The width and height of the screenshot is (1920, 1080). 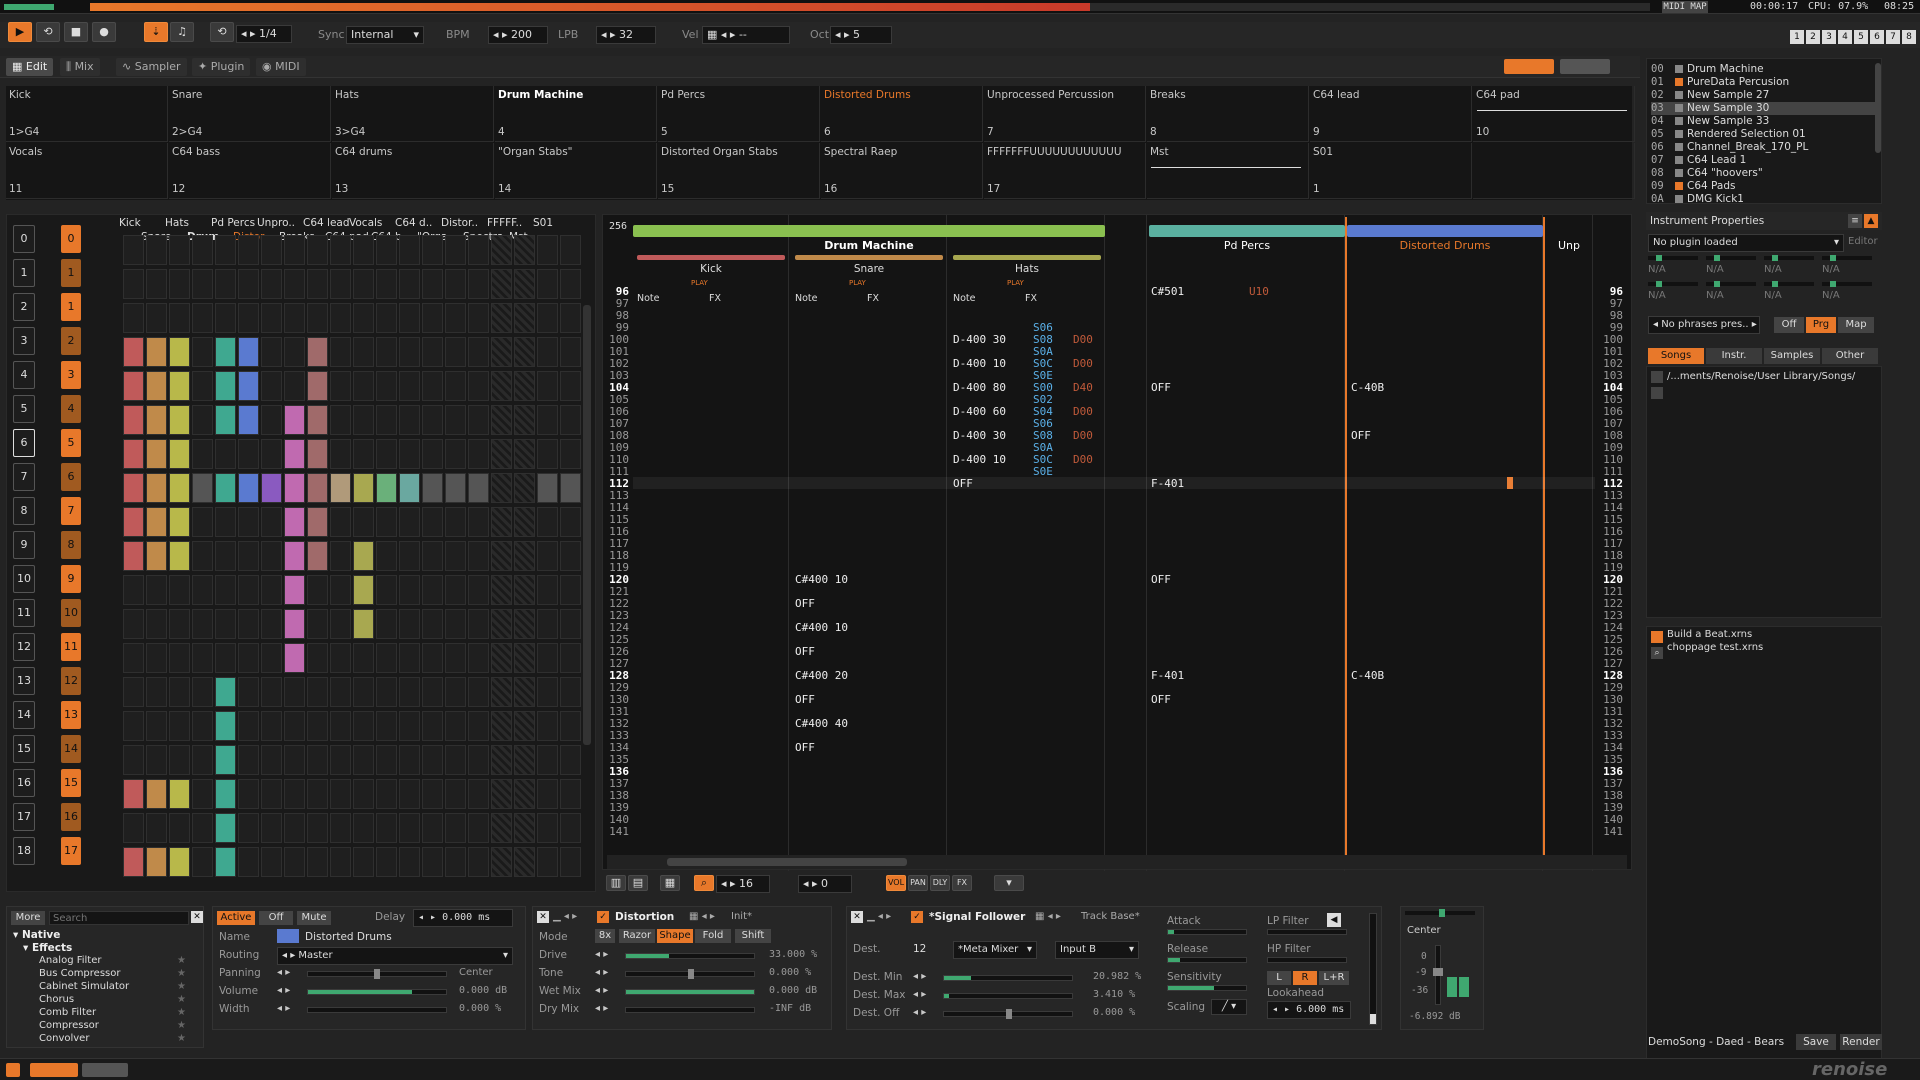 I want to click on sequence-slot-5: 5, so click(x=24, y=409).